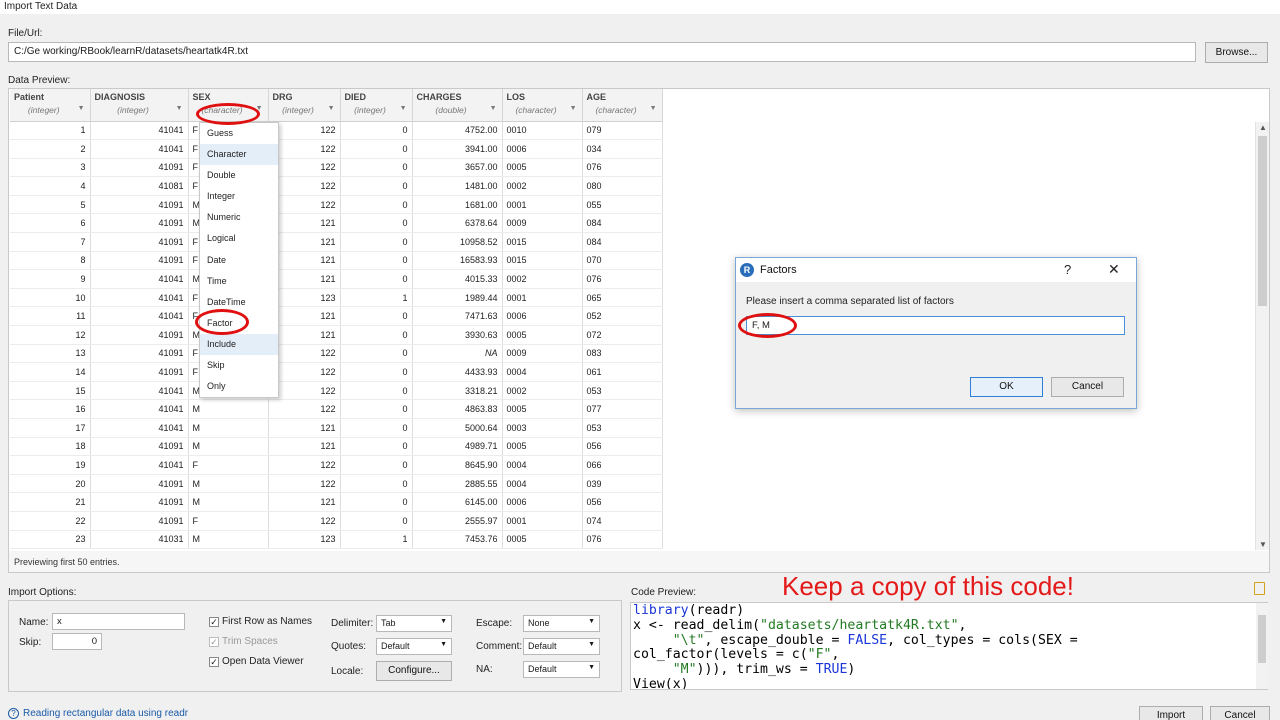 The height and width of the screenshot is (720, 1280). What do you see at coordinates (1067, 269) in the screenshot?
I see `help-icon: ?` at bounding box center [1067, 269].